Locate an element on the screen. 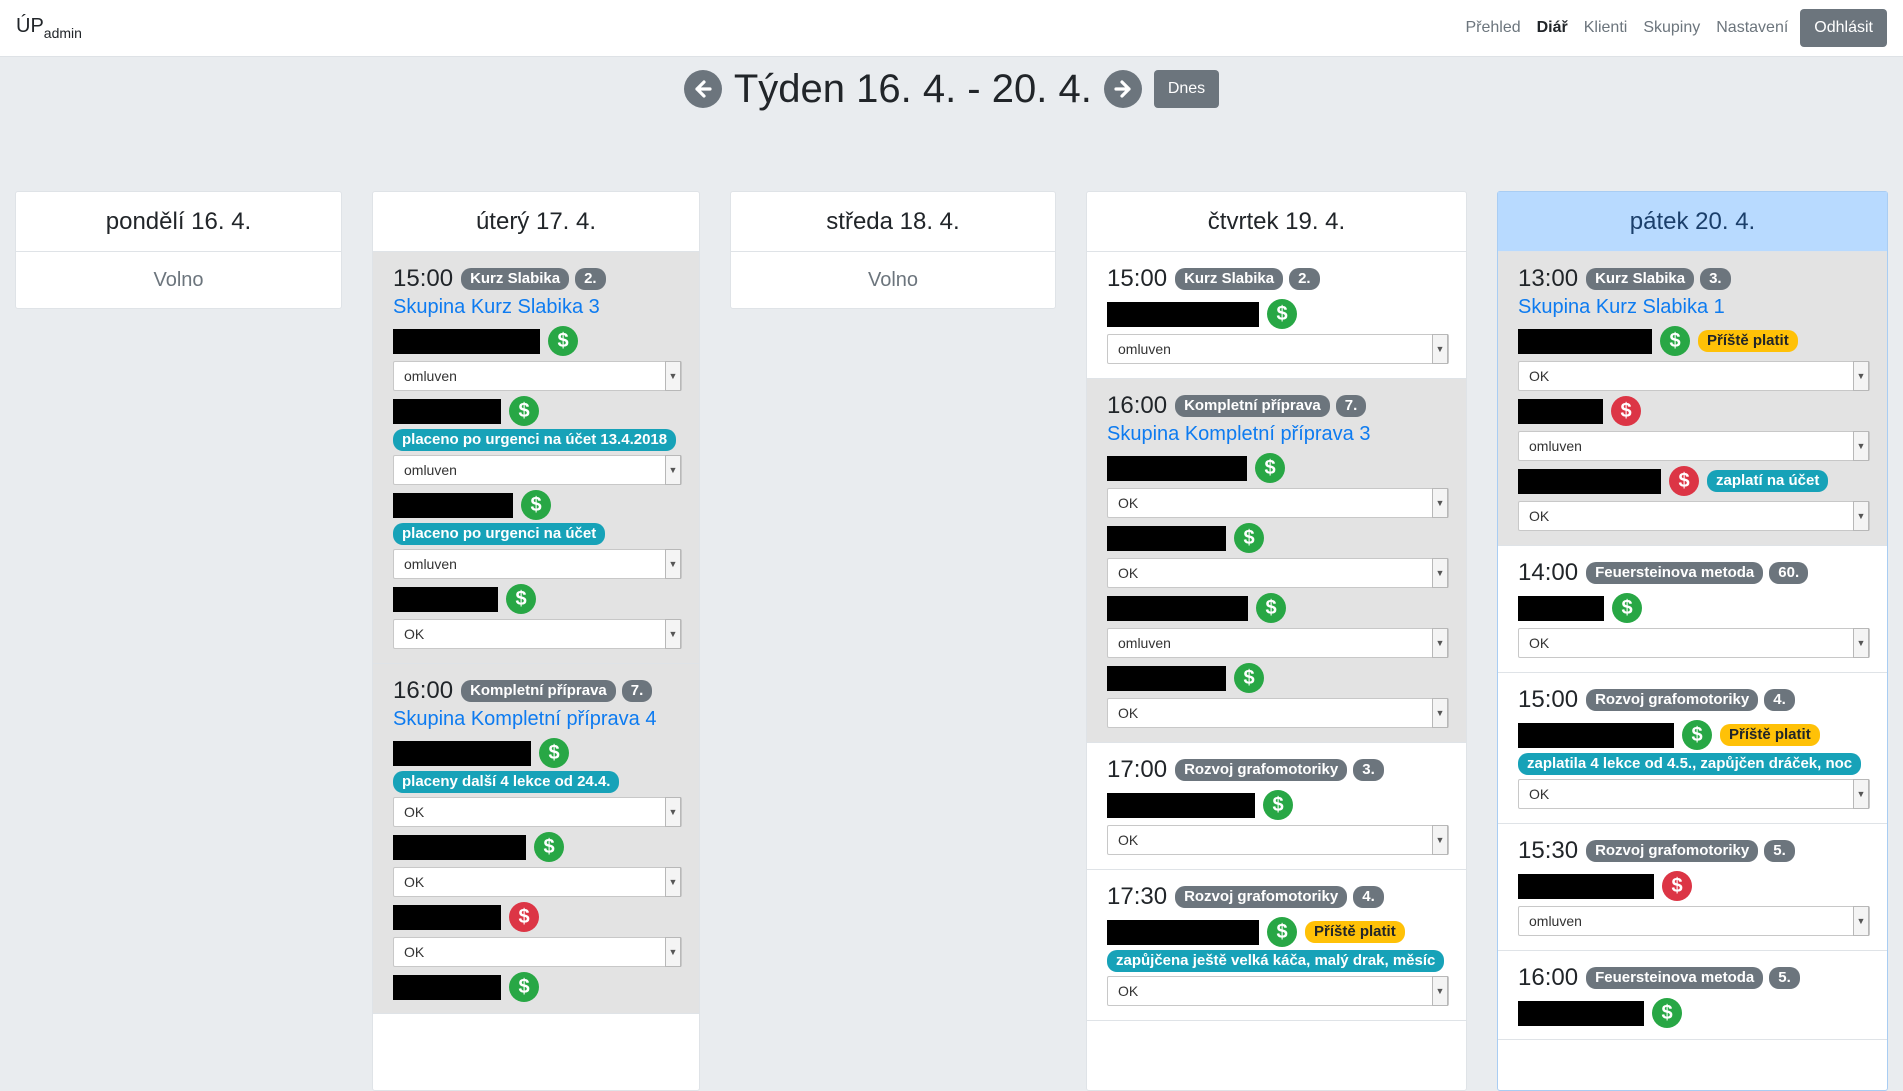  event-card: 15:30 Rozvoj grafomotoriky 5. $ omluven ▼ is located at coordinates (1692, 887).